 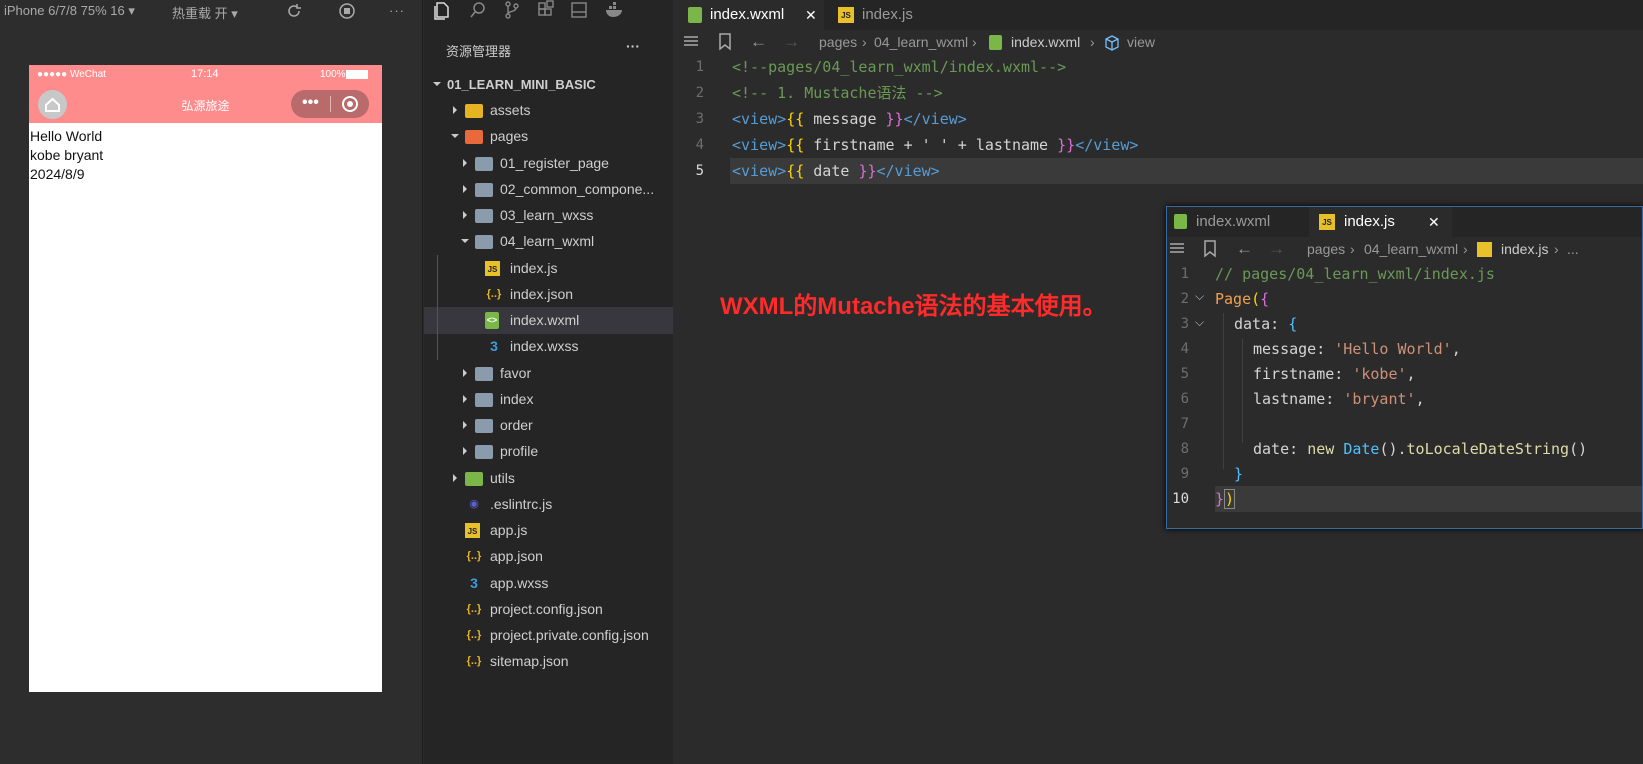 What do you see at coordinates (1141, 42) in the screenshot?
I see `breadcrumb-symbol: view` at bounding box center [1141, 42].